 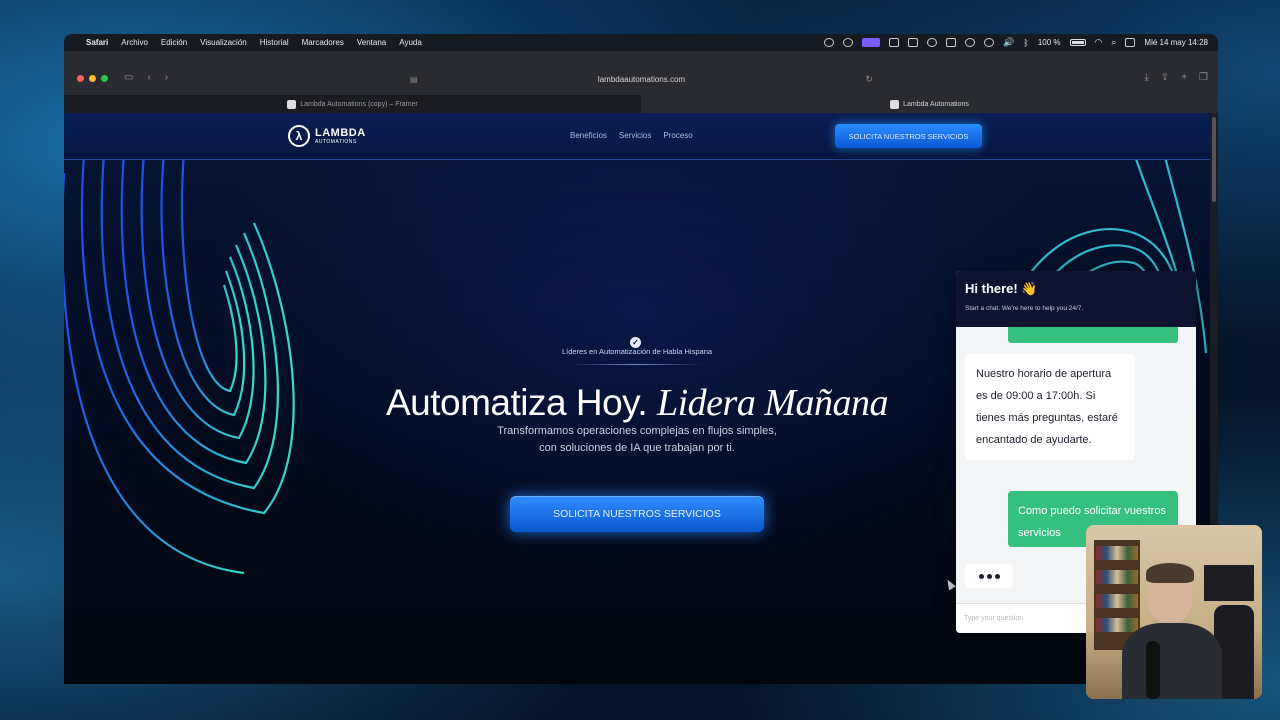 I want to click on address-bar: ▤ lambdaautomations.com ↻, so click(x=641, y=79).